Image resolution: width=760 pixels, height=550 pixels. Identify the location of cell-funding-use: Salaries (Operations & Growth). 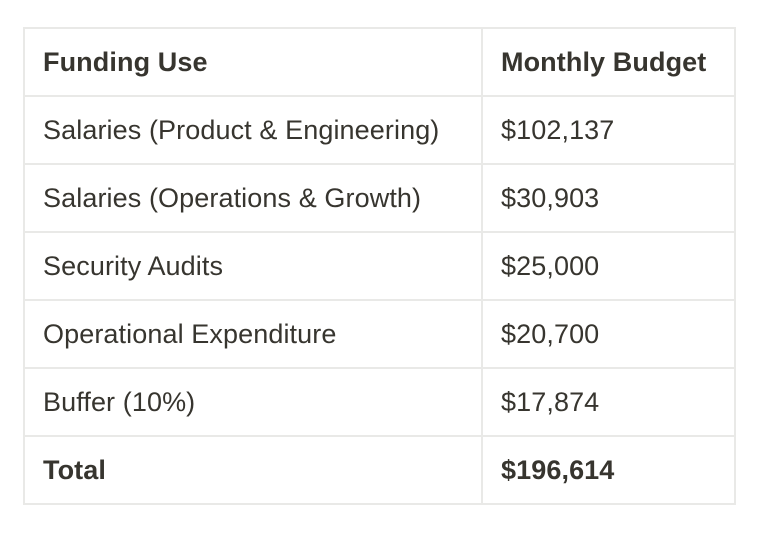
(253, 198).